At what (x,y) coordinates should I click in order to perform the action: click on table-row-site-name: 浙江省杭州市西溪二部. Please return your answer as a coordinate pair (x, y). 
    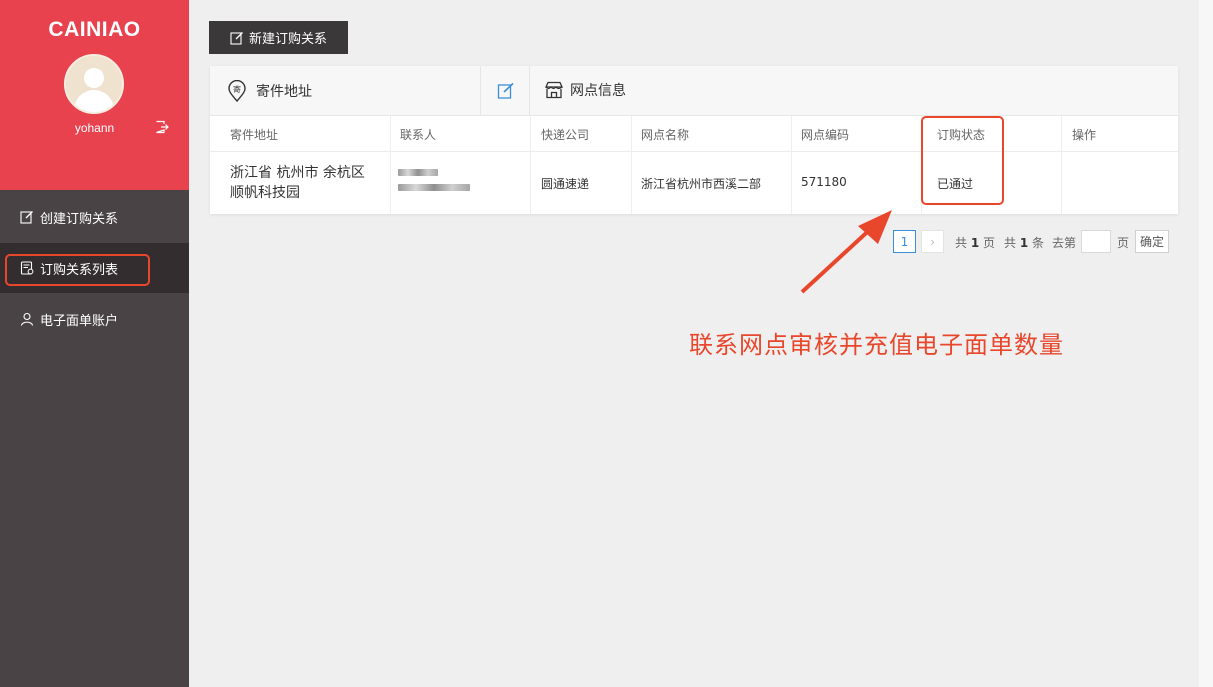
    Looking at the image, I should click on (701, 184).